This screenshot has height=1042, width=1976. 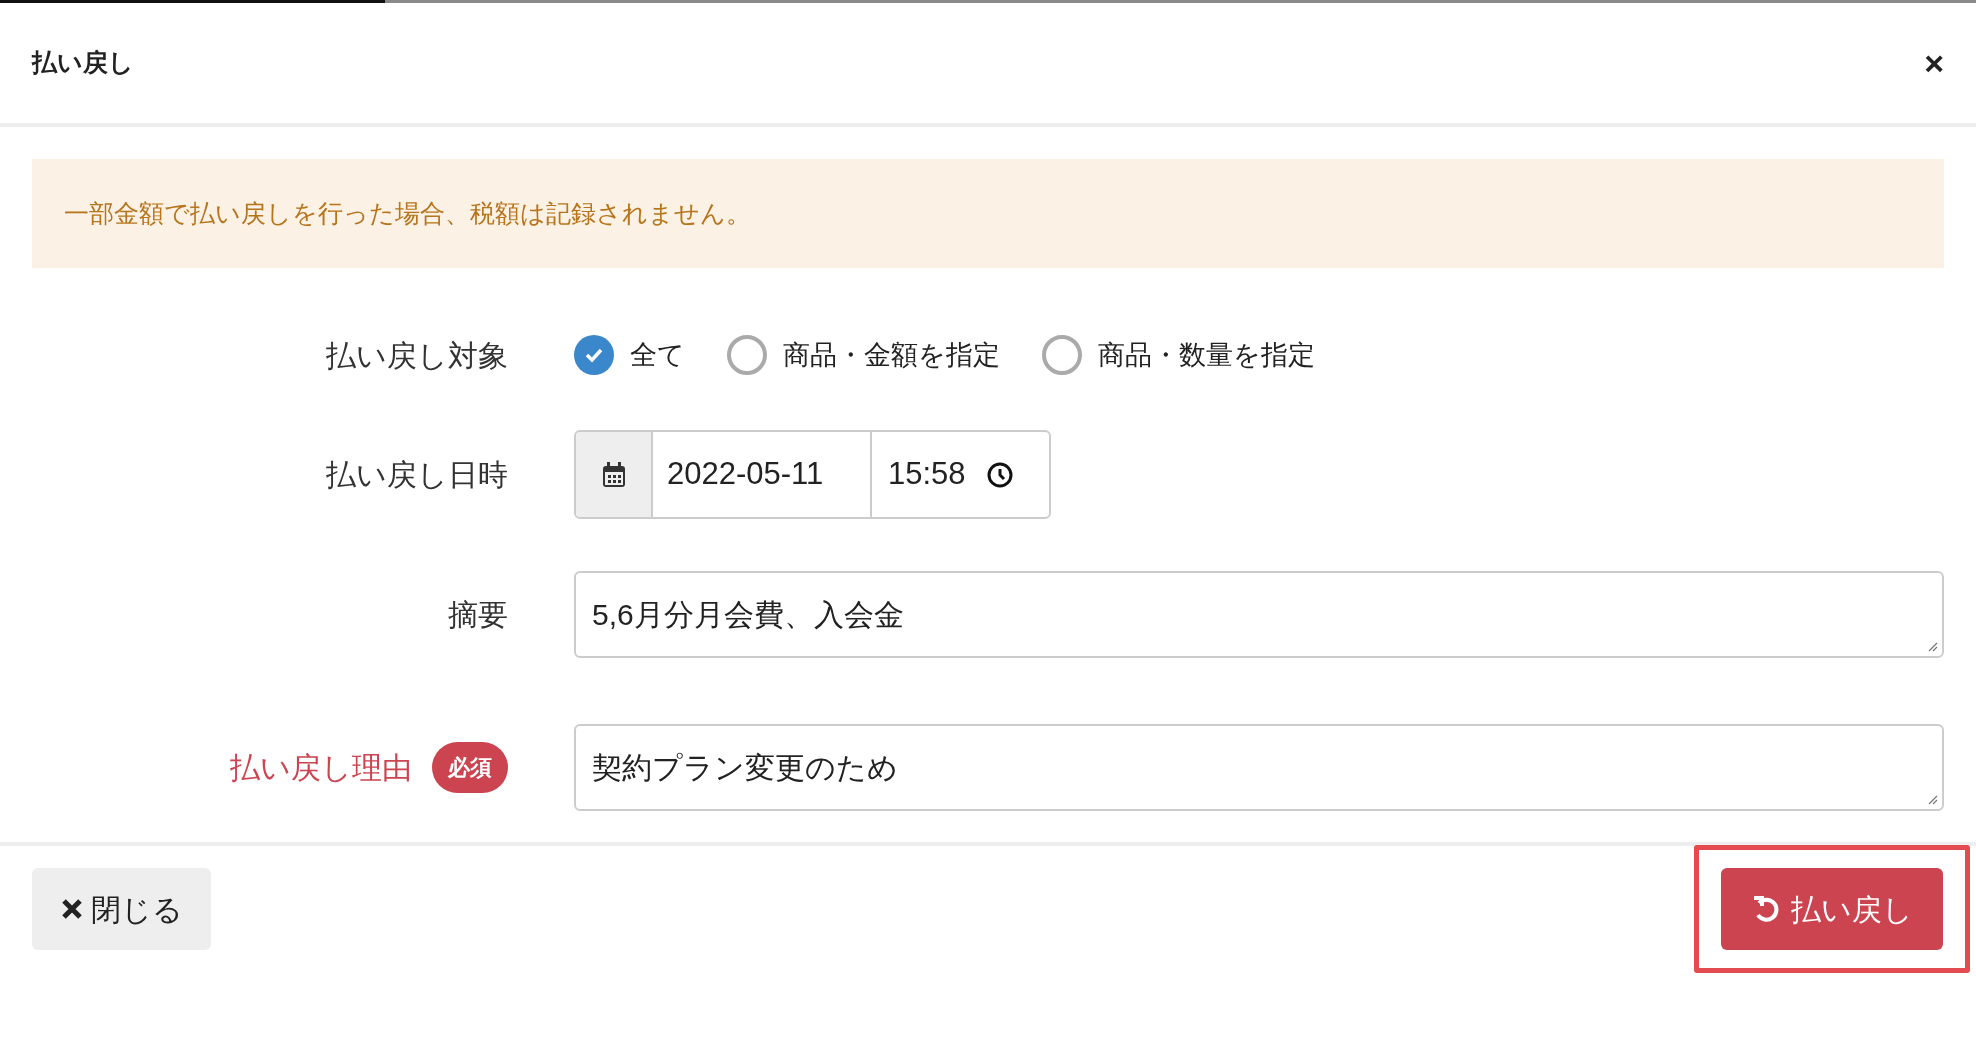 What do you see at coordinates (1259, 614) in the screenshot?
I see `summary-textarea: 5,6月分月会費、入会金` at bounding box center [1259, 614].